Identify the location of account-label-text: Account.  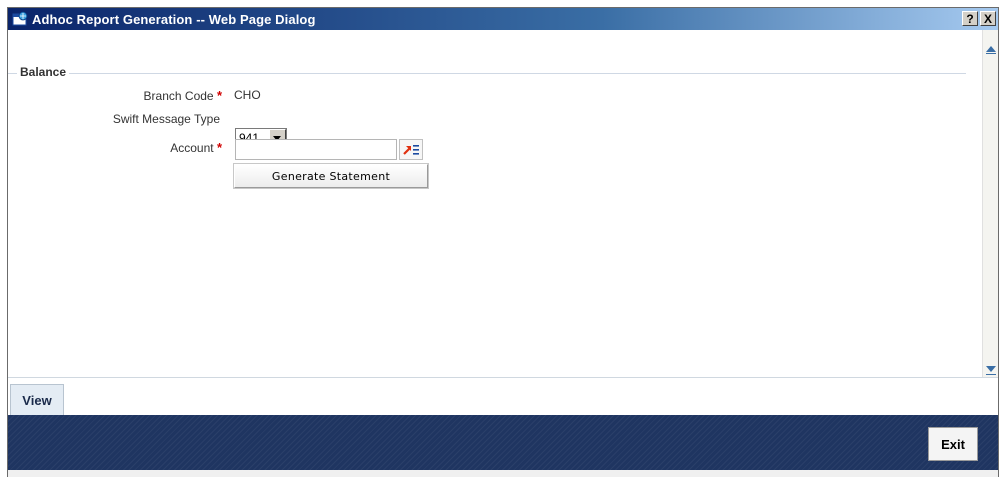
(192, 148).